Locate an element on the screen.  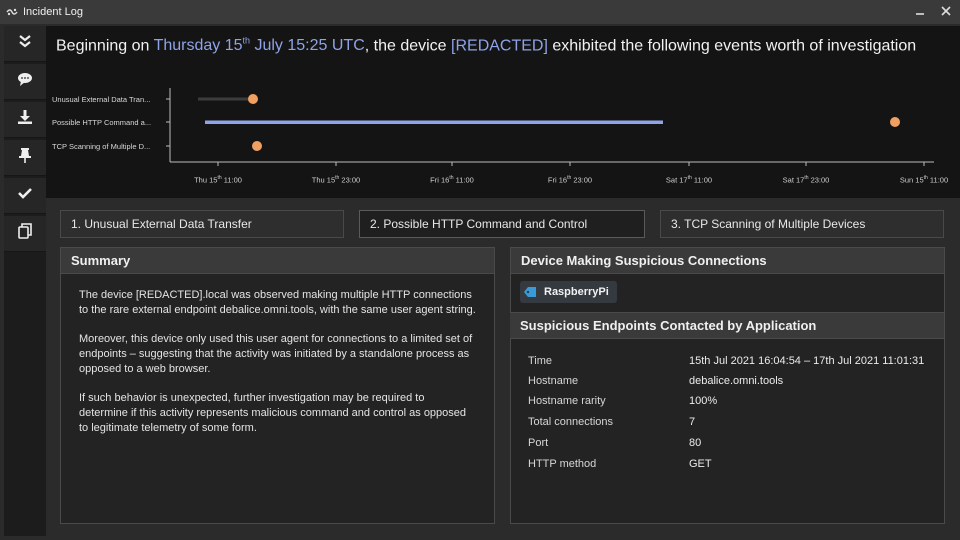
endpoint-field-label: Hostname rarity is located at coordinates (567, 401).